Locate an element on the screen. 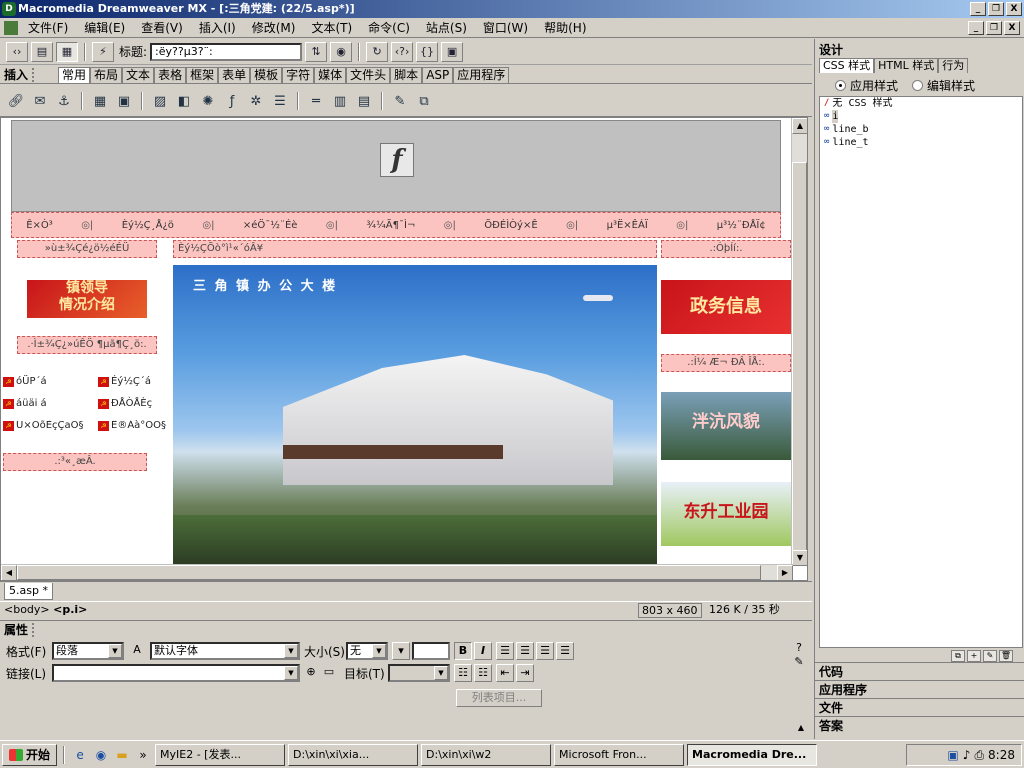  format-select: 段落 ▼ is located at coordinates (88, 651).